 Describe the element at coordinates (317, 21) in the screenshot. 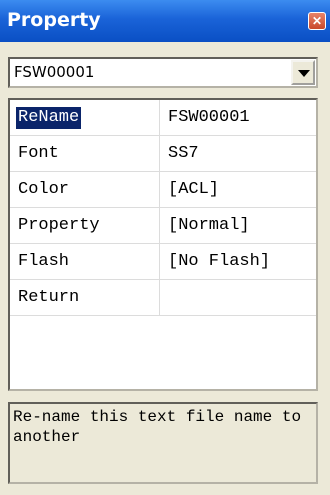

I see `close-icon: ✕` at that location.